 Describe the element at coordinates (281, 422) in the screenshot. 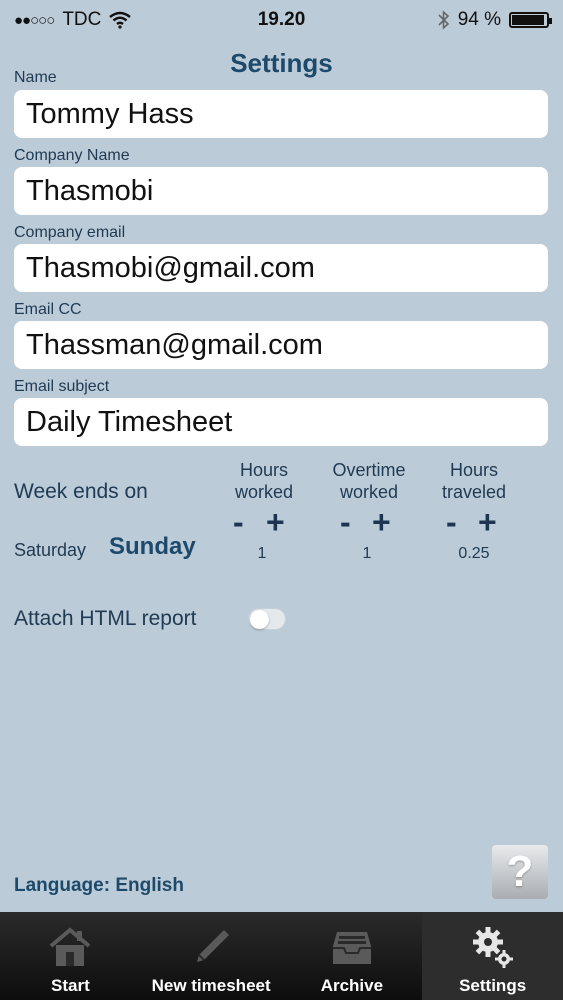

I see `email-subject-field: Daily Timesheet` at that location.